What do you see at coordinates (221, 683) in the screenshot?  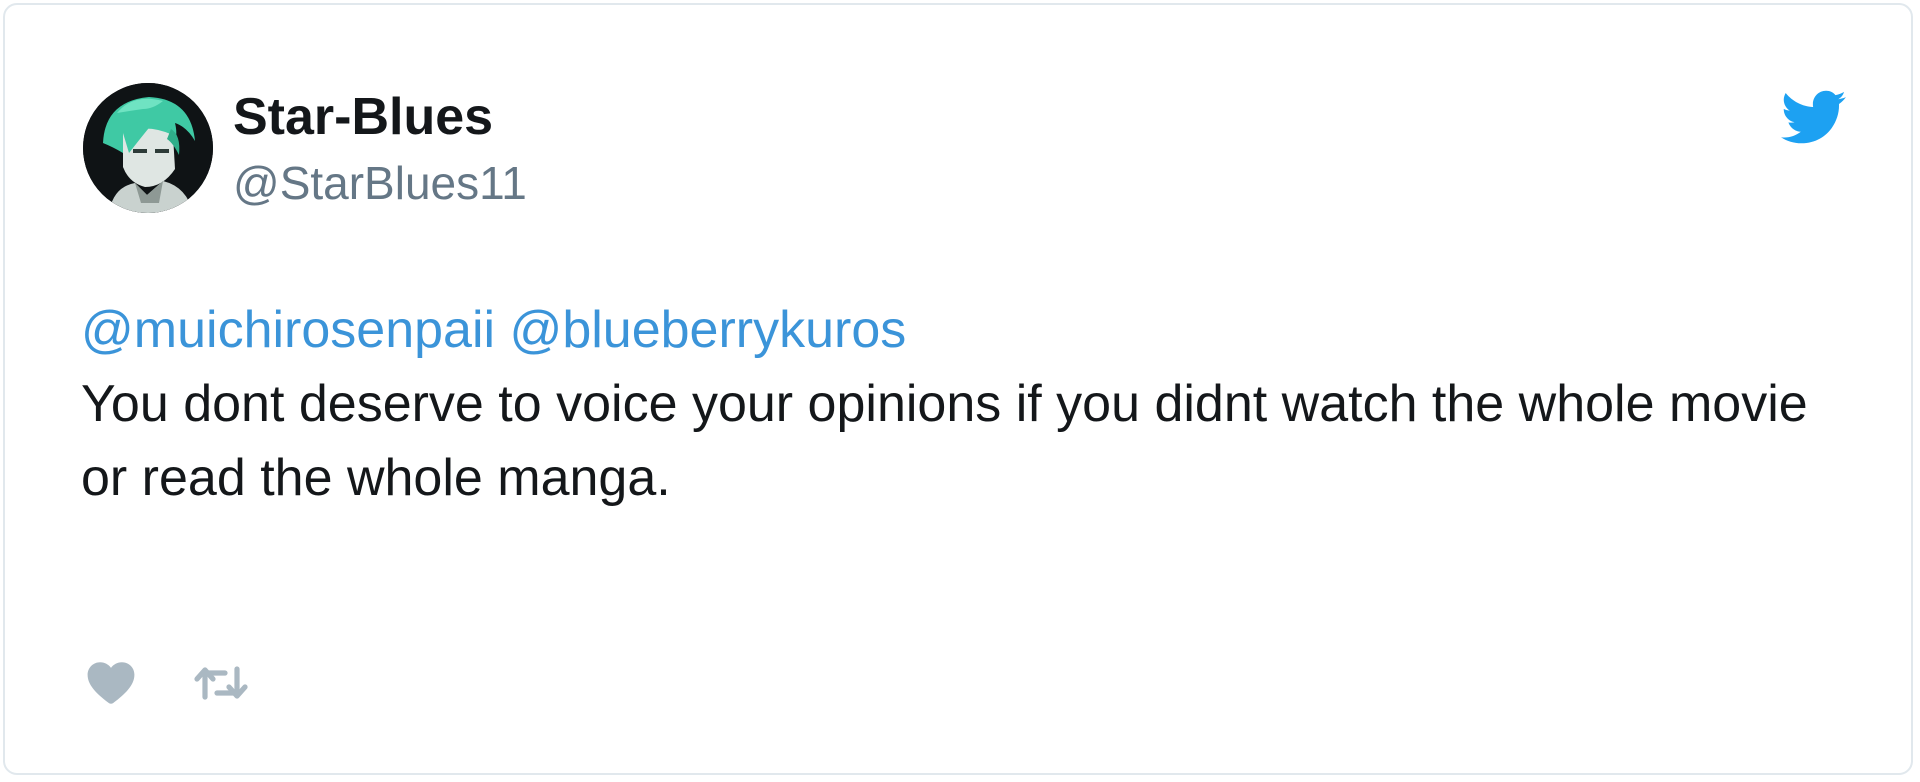 I see `retweet-icon` at bounding box center [221, 683].